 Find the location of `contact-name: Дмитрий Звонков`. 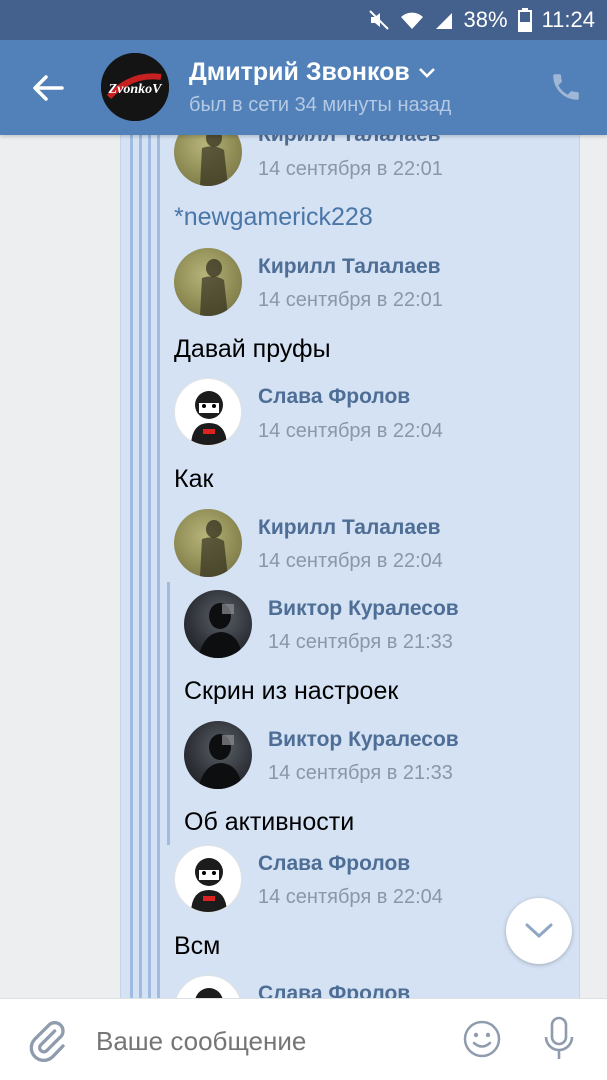

contact-name: Дмитрий Звонков is located at coordinates (312, 72).